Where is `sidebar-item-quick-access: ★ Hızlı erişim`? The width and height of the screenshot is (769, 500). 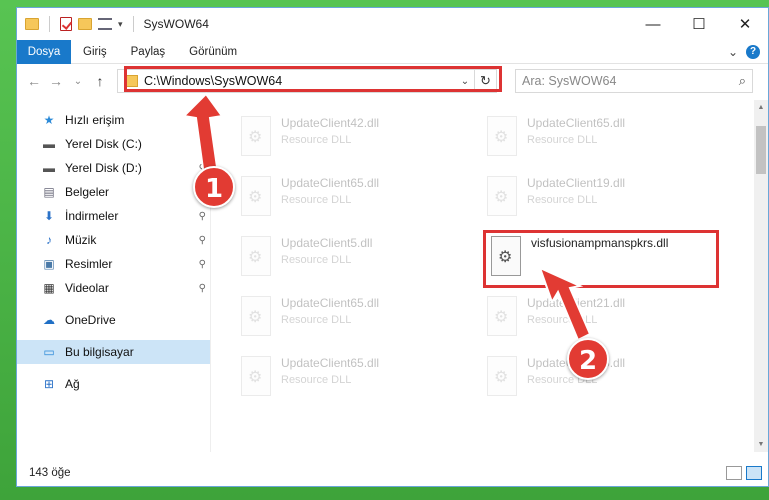
sidebar-item-quick-access: ★ Hızlı erişim is located at coordinates (113, 120).